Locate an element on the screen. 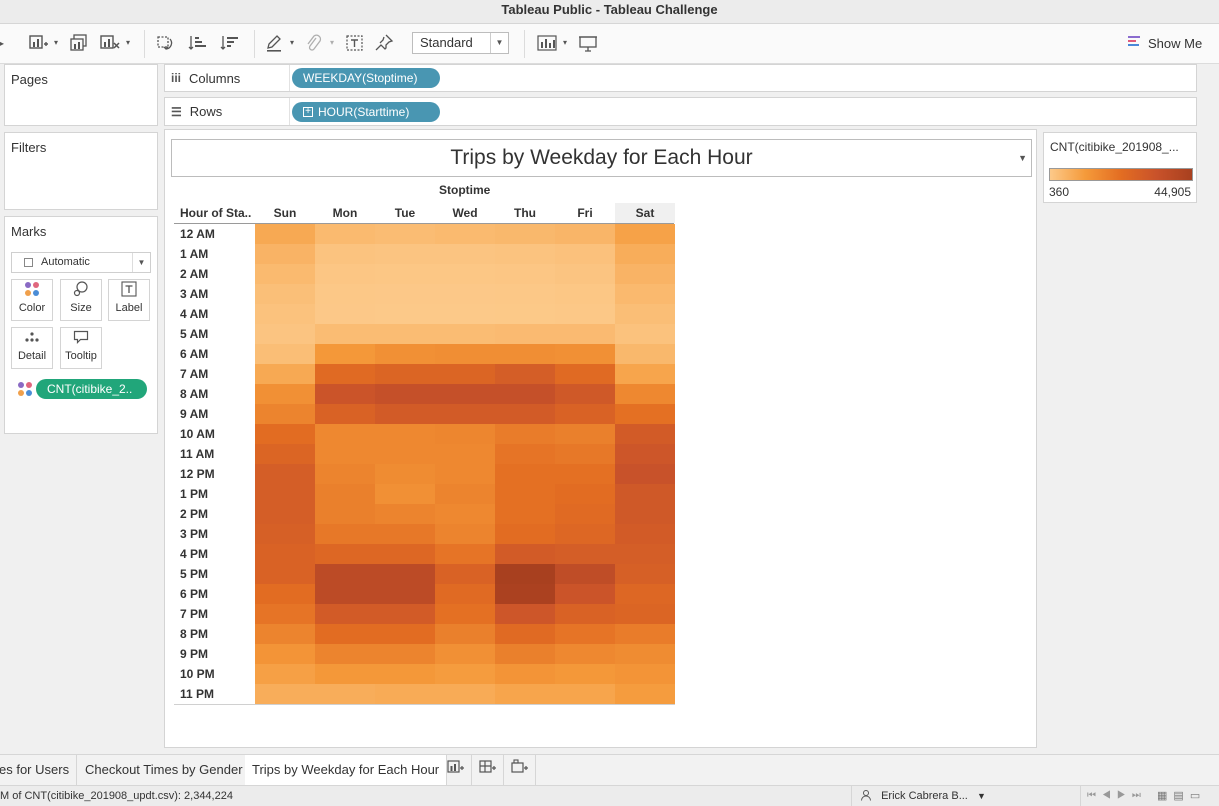  row-header-hour: 10 AM is located at coordinates (217, 434).